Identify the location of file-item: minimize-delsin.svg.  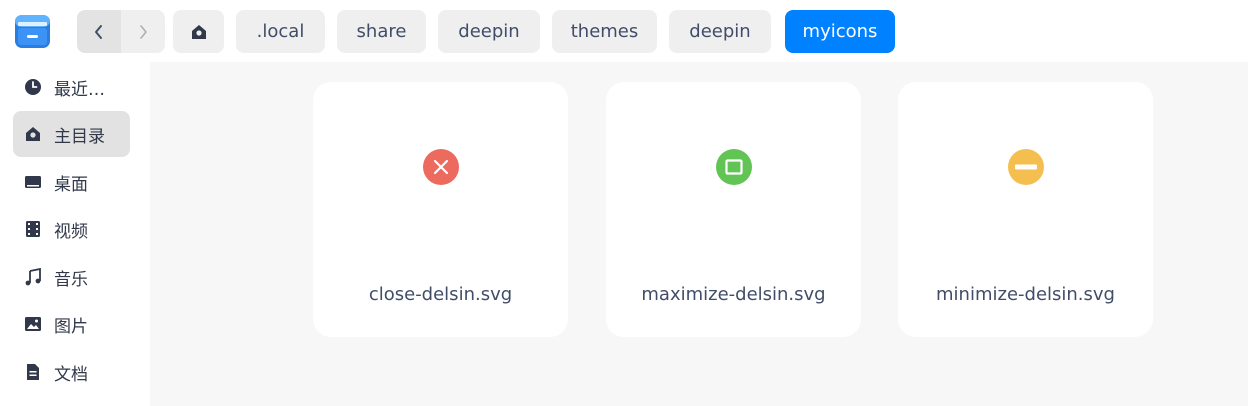
(1025, 209).